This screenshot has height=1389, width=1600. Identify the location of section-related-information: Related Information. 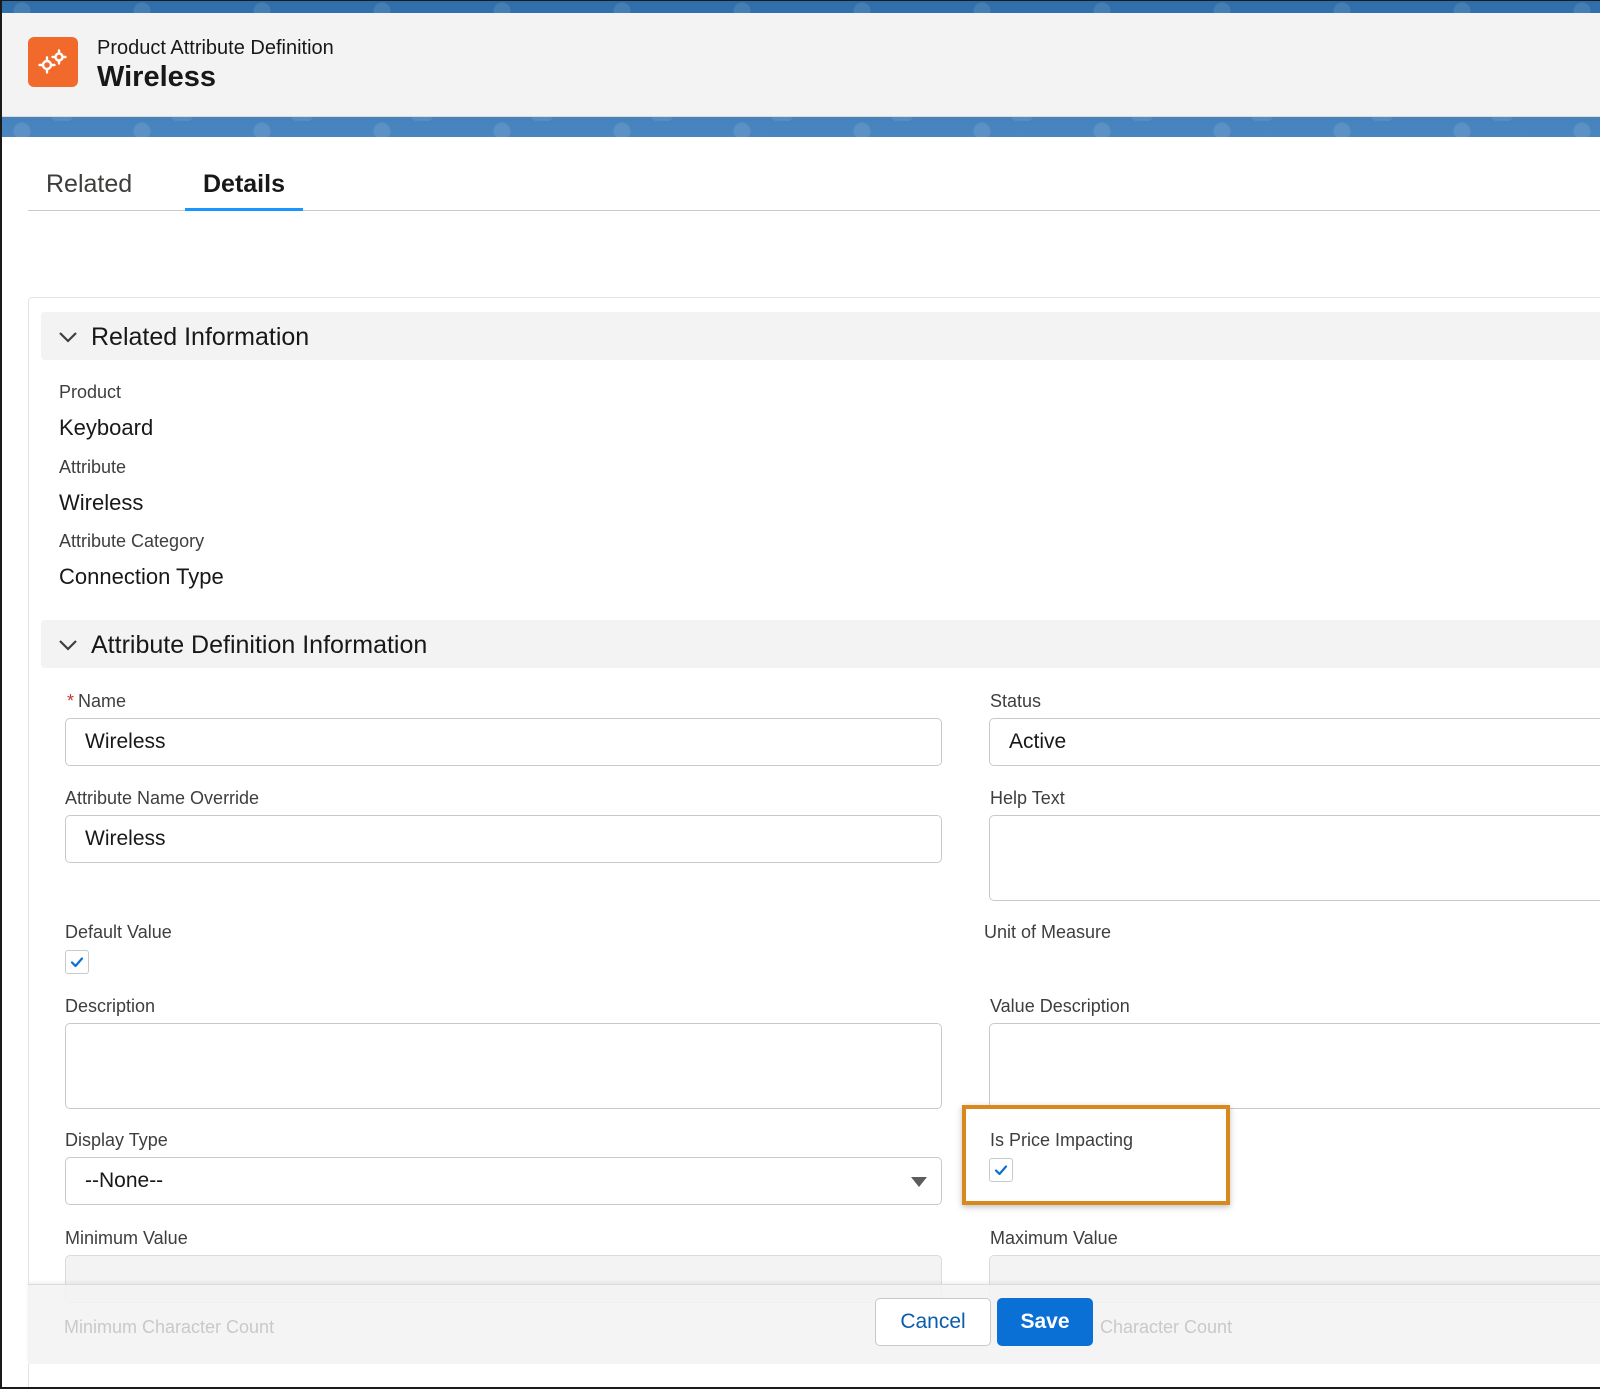
(820, 336).